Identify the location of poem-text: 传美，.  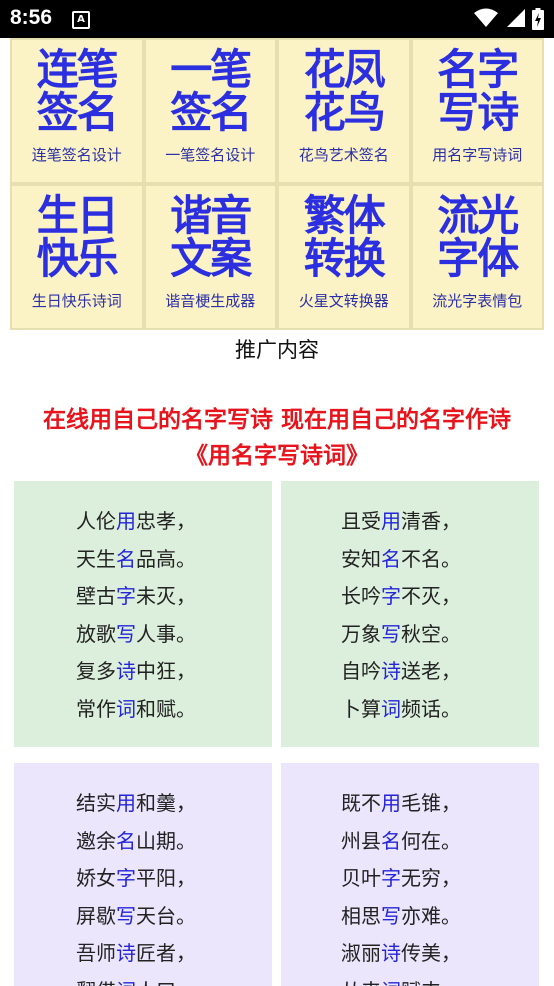
(431, 953).